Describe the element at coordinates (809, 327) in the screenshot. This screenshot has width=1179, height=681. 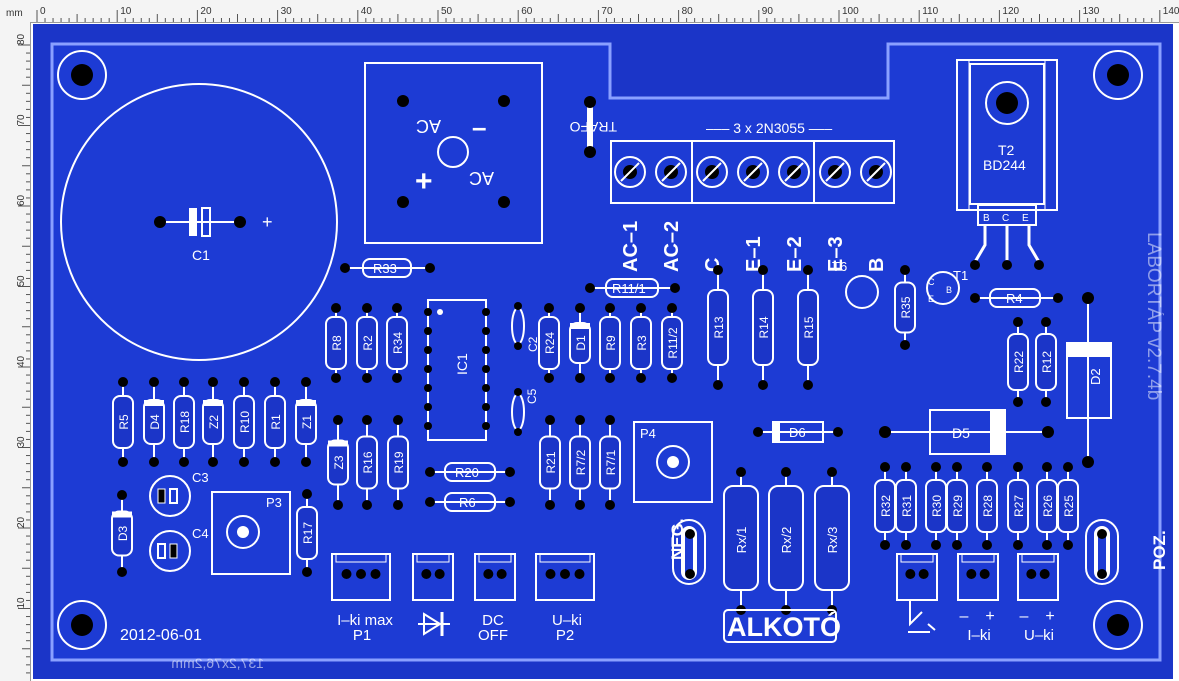
I see `resistor-r15-label: R15` at that location.